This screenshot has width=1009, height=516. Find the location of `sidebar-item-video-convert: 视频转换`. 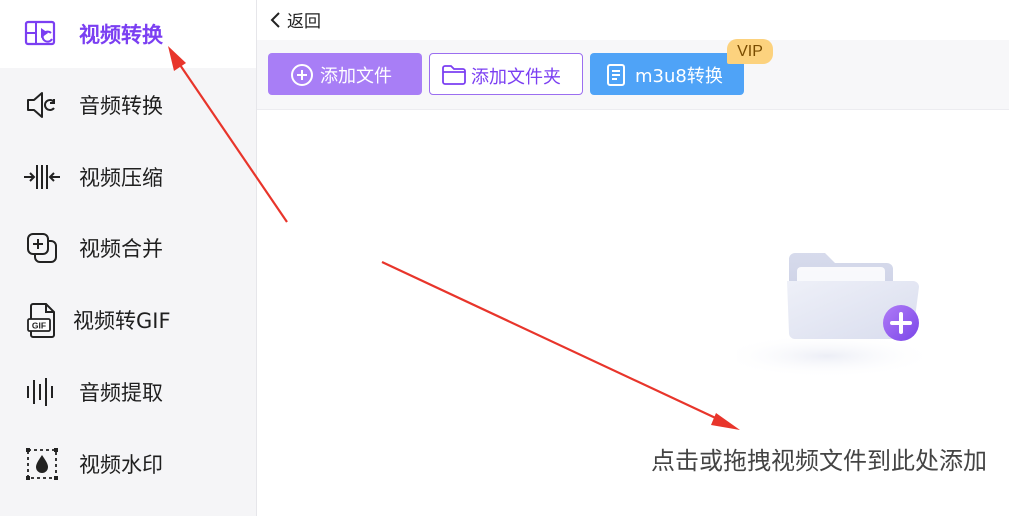

sidebar-item-video-convert: 视频转换 is located at coordinates (128, 34).